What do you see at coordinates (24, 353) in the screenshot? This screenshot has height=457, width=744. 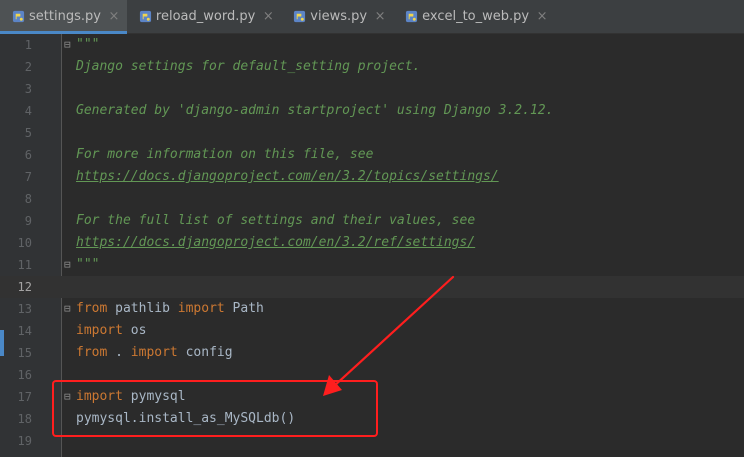 I see `line-number: 15` at bounding box center [24, 353].